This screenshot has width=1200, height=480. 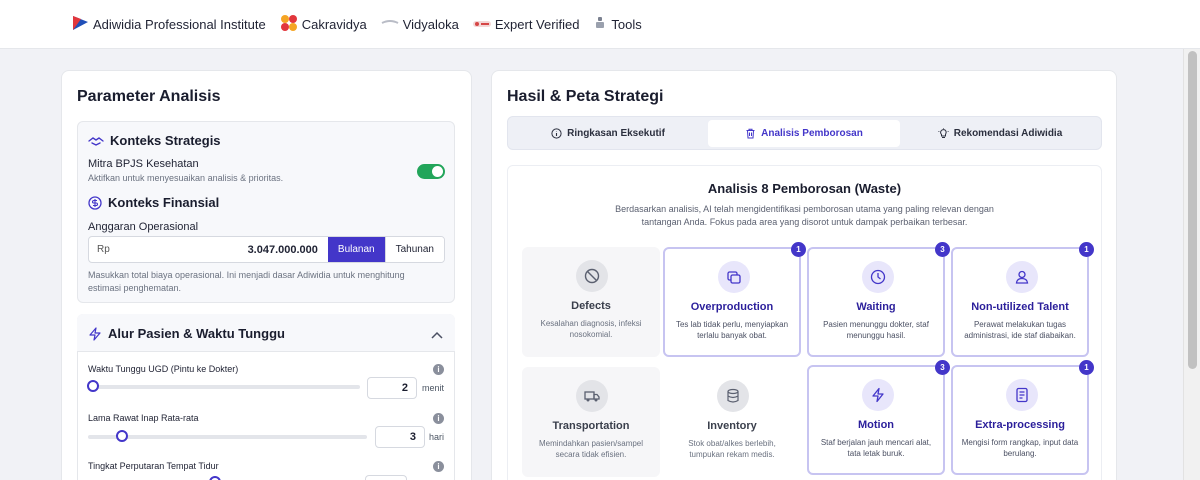 I want to click on nav-label: Tools, so click(x=626, y=24).